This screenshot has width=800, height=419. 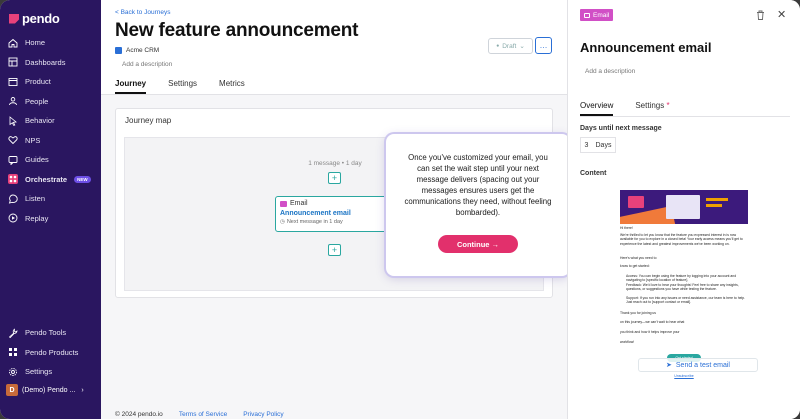 What do you see at coordinates (669, 365) in the screenshot?
I see `paper-plane-icon: ➤` at bounding box center [669, 365].